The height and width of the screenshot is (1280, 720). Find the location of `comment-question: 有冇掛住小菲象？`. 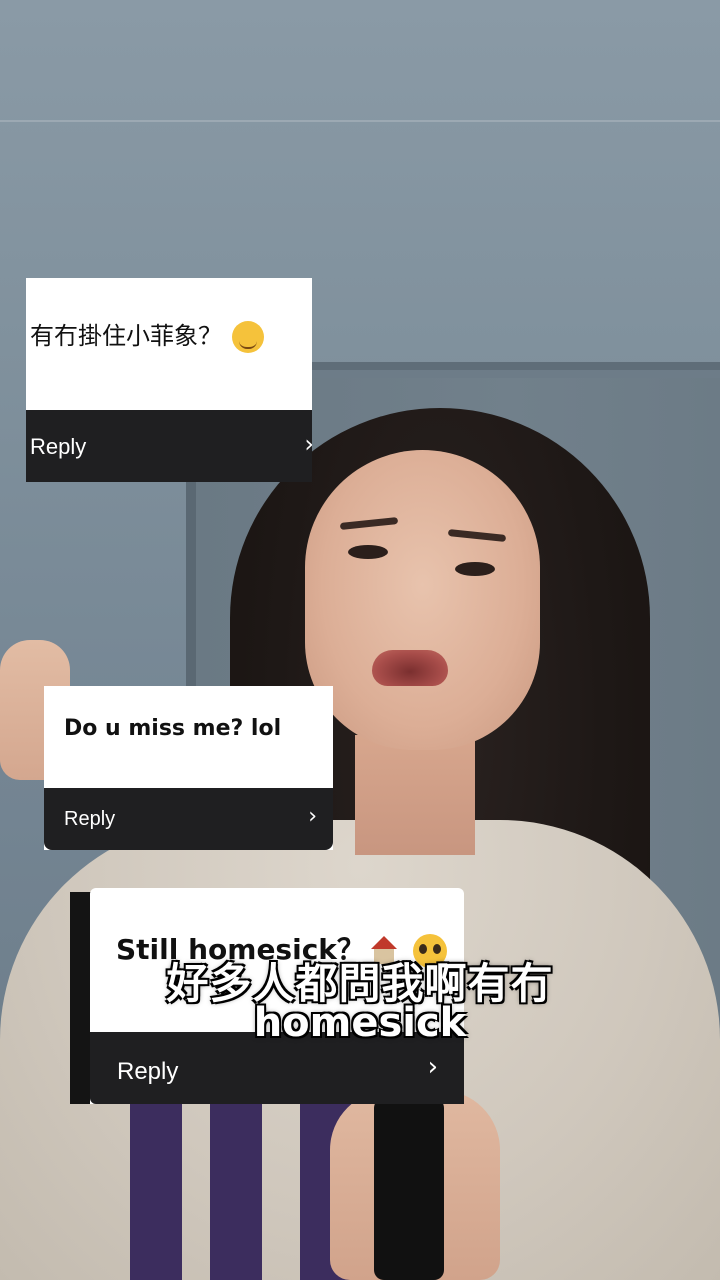

comment-question: 有冇掛住小菲象？ is located at coordinates (171, 334).